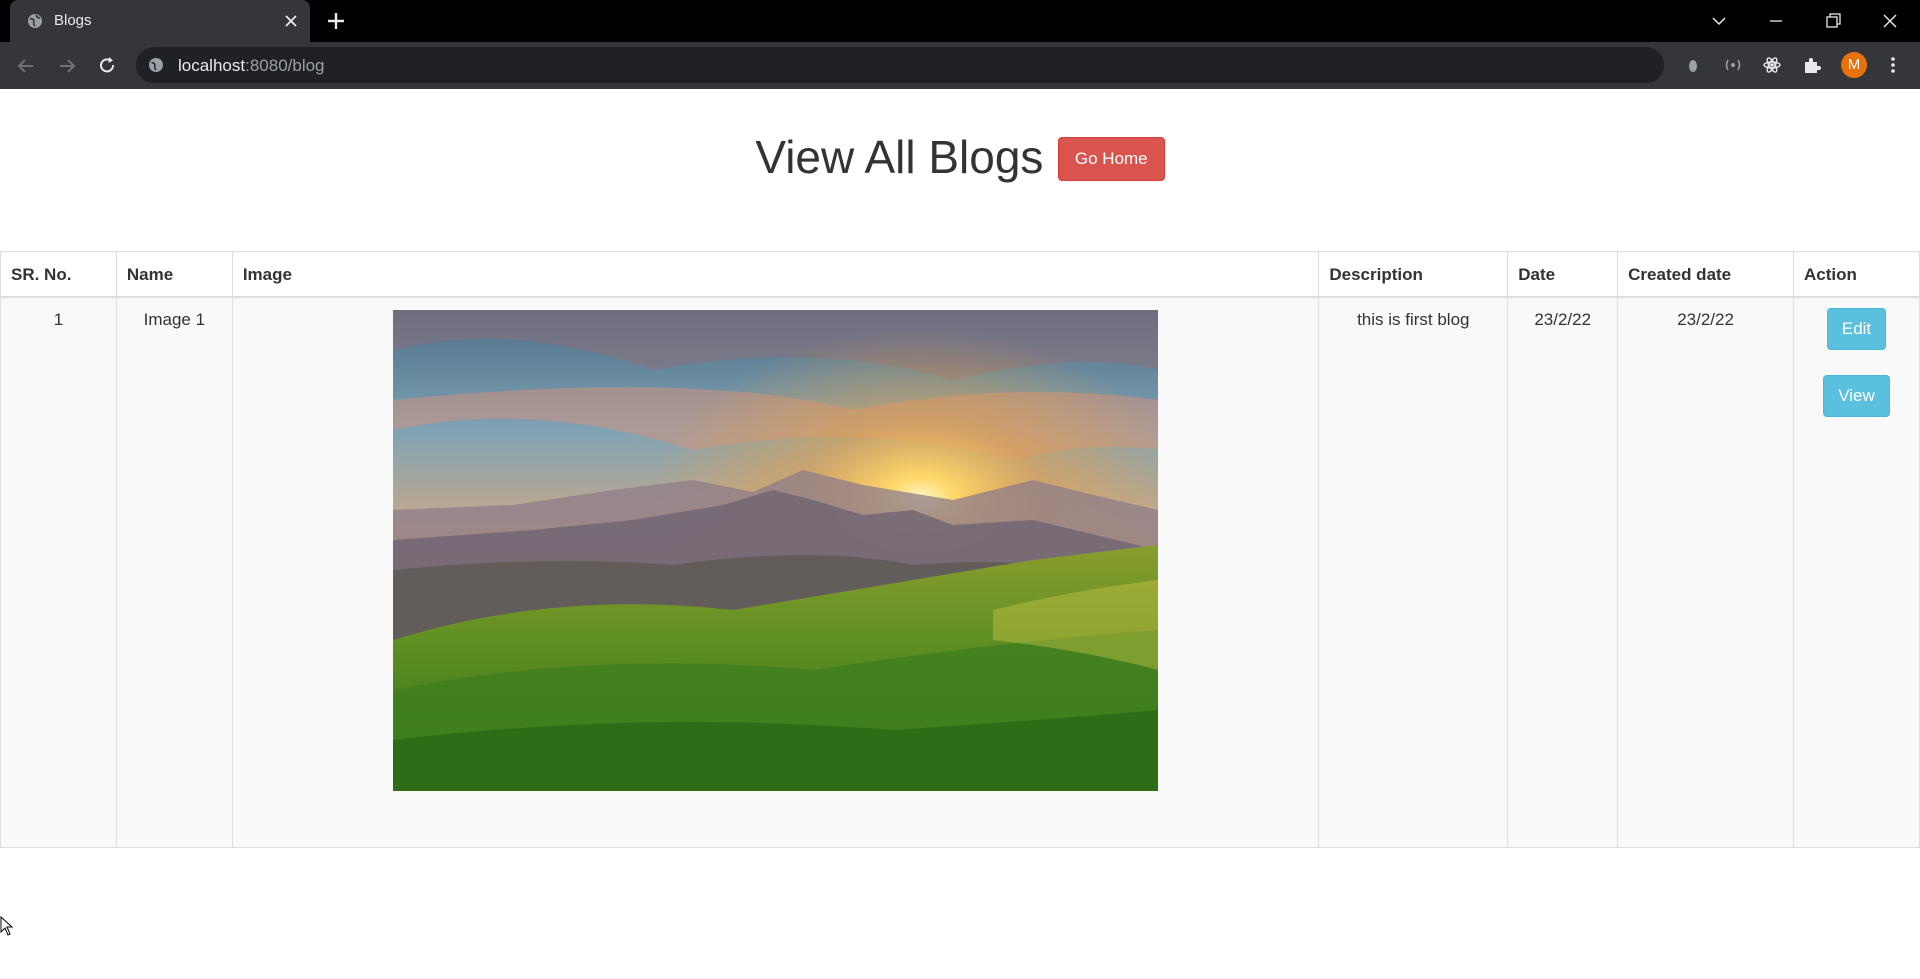 This screenshot has height=979, width=1920. Describe the element at coordinates (1413, 572) in the screenshot. I see `cell-description: this is first blog` at that location.